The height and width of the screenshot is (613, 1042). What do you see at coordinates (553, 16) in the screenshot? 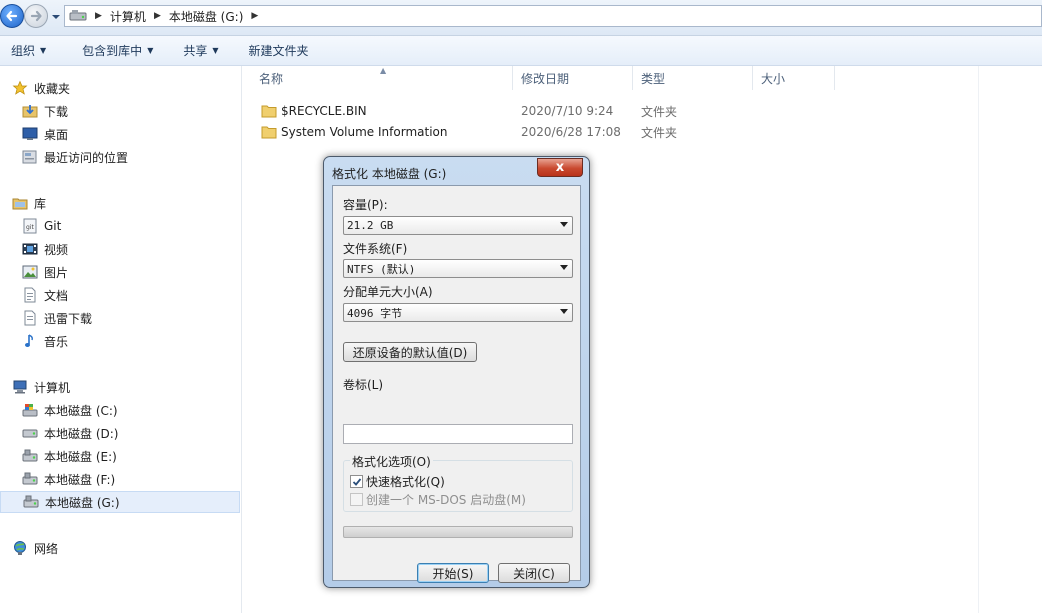
I see `address-box: ▶ 计算机 ▶ 本地磁盘 (G:) ▶` at bounding box center [553, 16].